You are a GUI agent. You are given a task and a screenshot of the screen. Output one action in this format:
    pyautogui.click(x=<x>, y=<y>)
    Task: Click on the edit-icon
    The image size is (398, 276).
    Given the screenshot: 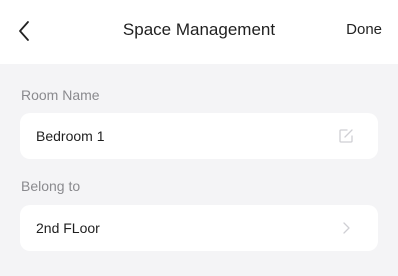 What is the action you would take?
    pyautogui.click(x=346, y=136)
    